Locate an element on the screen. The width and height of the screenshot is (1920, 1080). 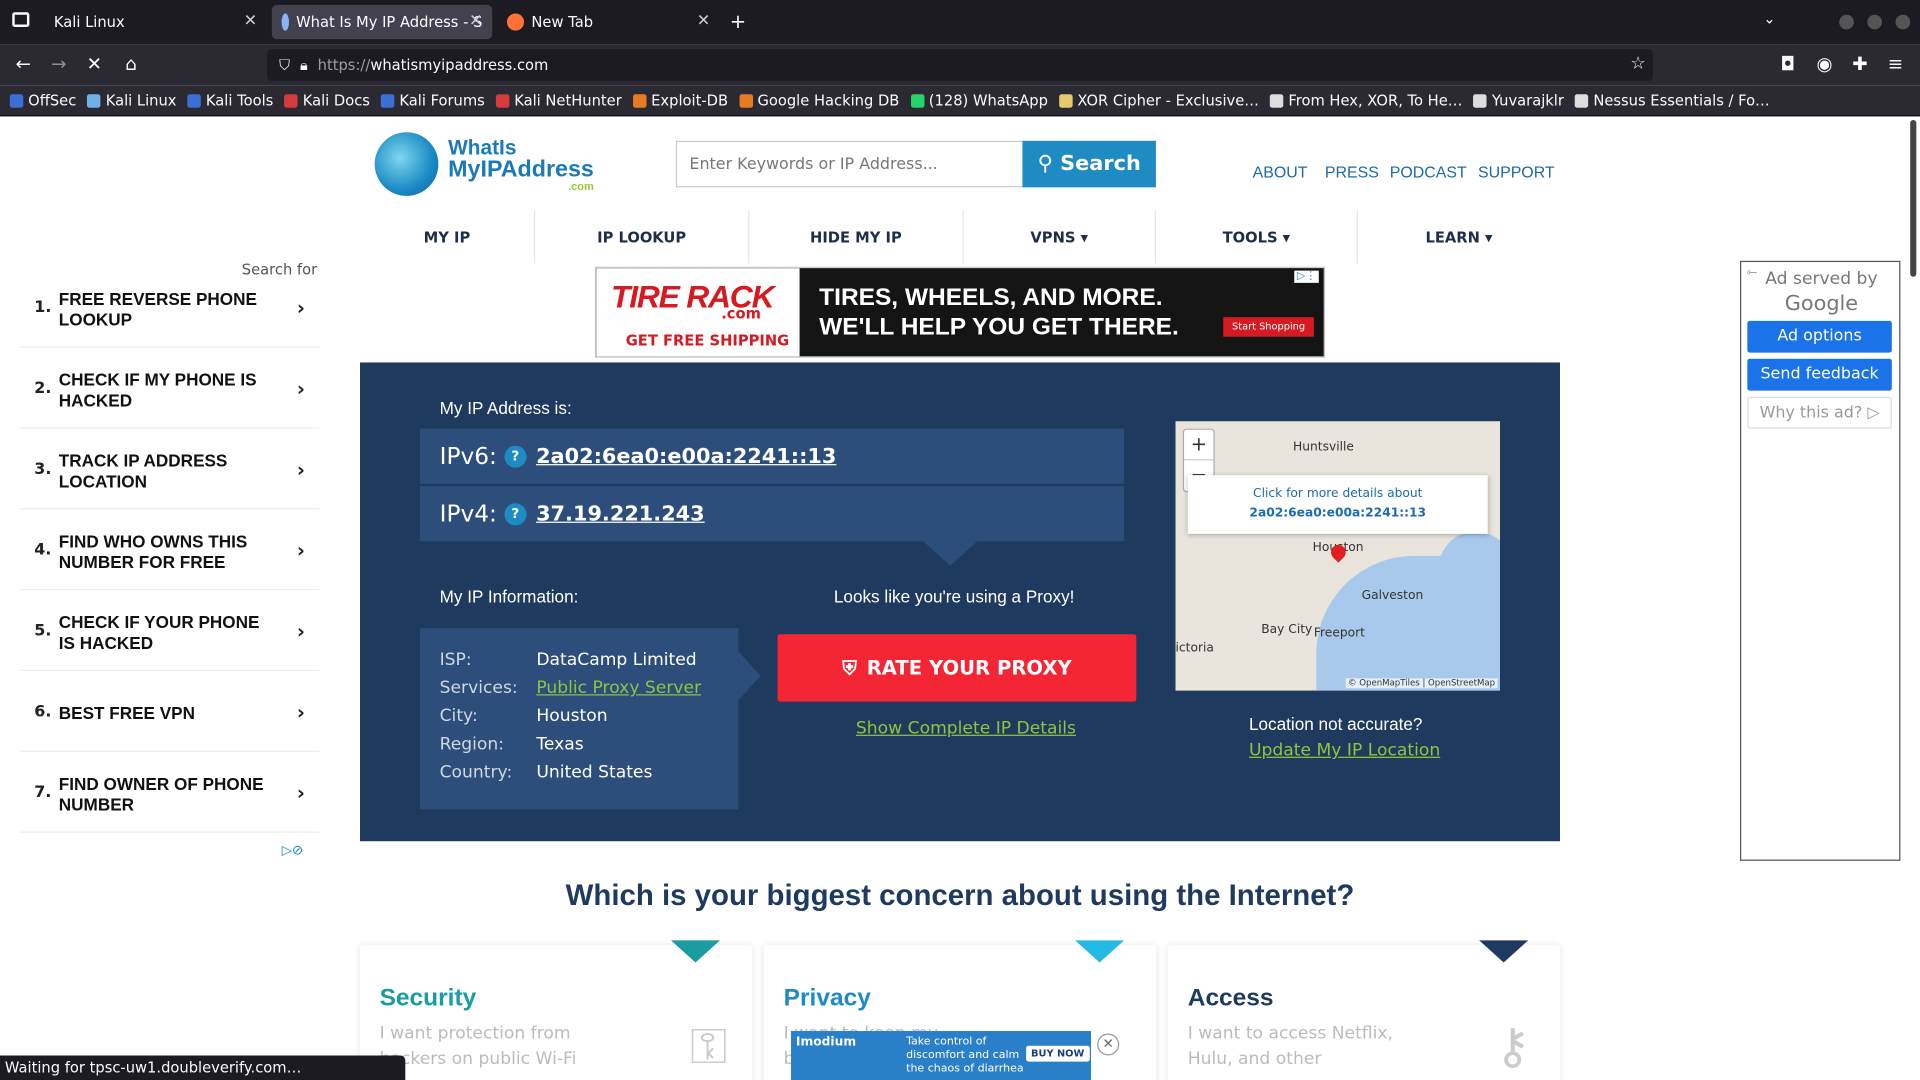
address-bar: ⛉ 🔒︎ https:// whatismyipaddress.com ☆ is located at coordinates (960, 64).